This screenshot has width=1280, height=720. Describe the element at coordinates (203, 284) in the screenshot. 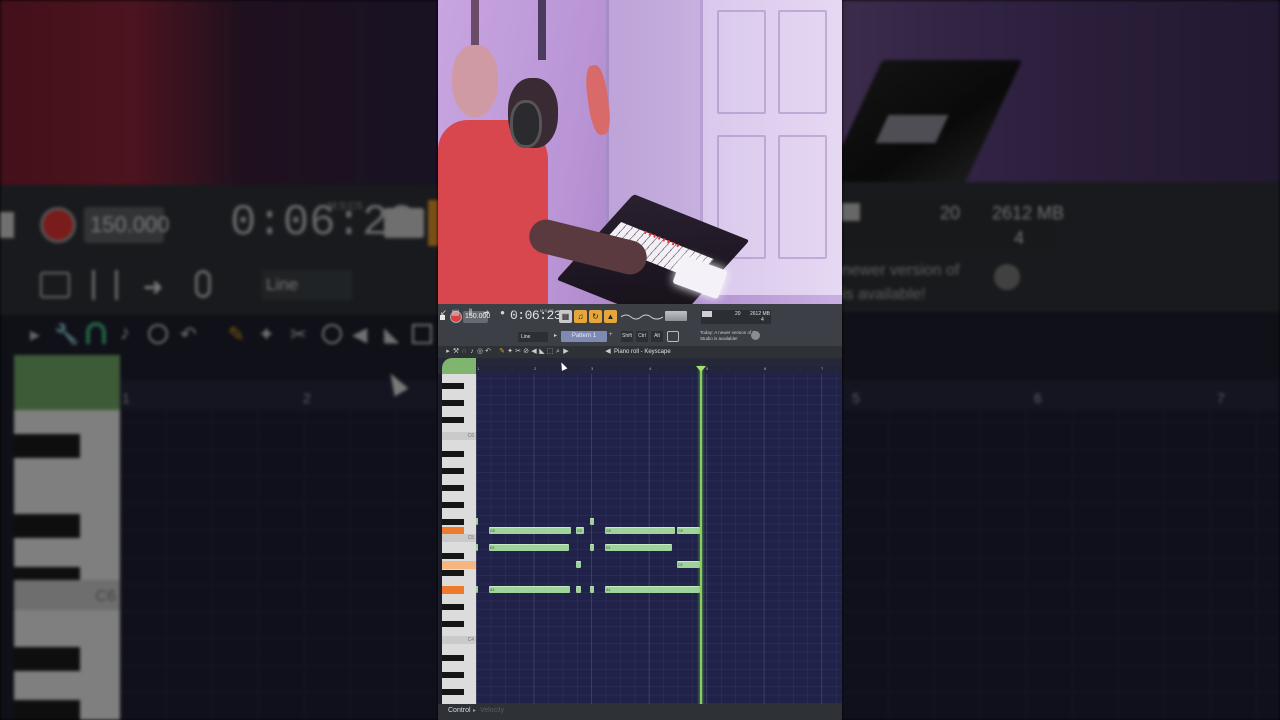

I see `background-mic-icon` at that location.